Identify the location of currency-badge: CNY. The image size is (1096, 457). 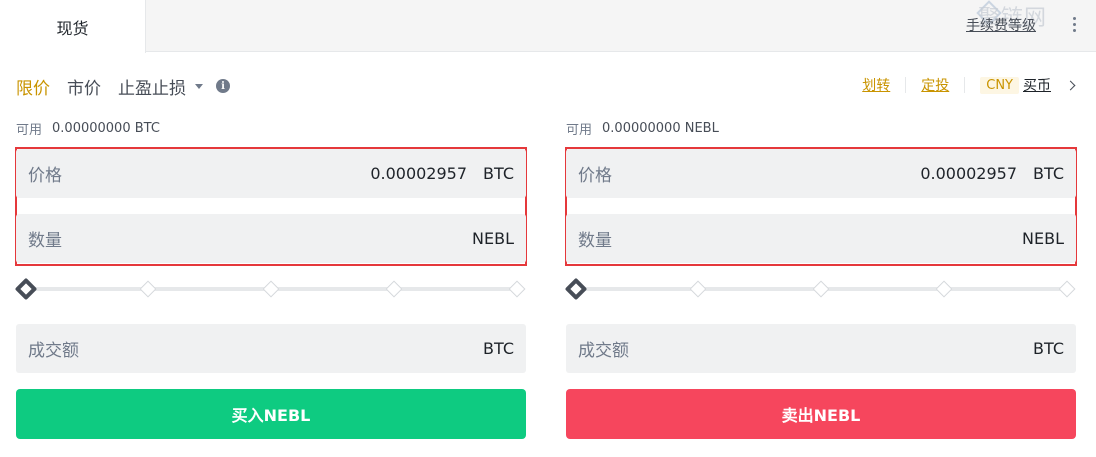
(999, 85).